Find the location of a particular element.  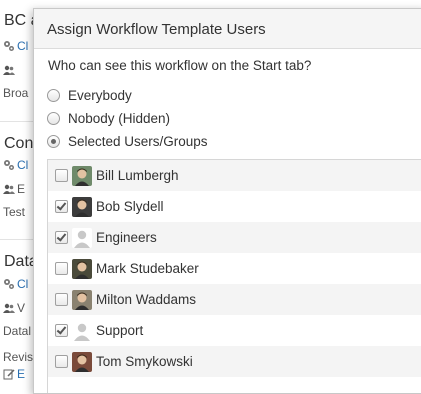

member-row: Support is located at coordinates (234, 330).